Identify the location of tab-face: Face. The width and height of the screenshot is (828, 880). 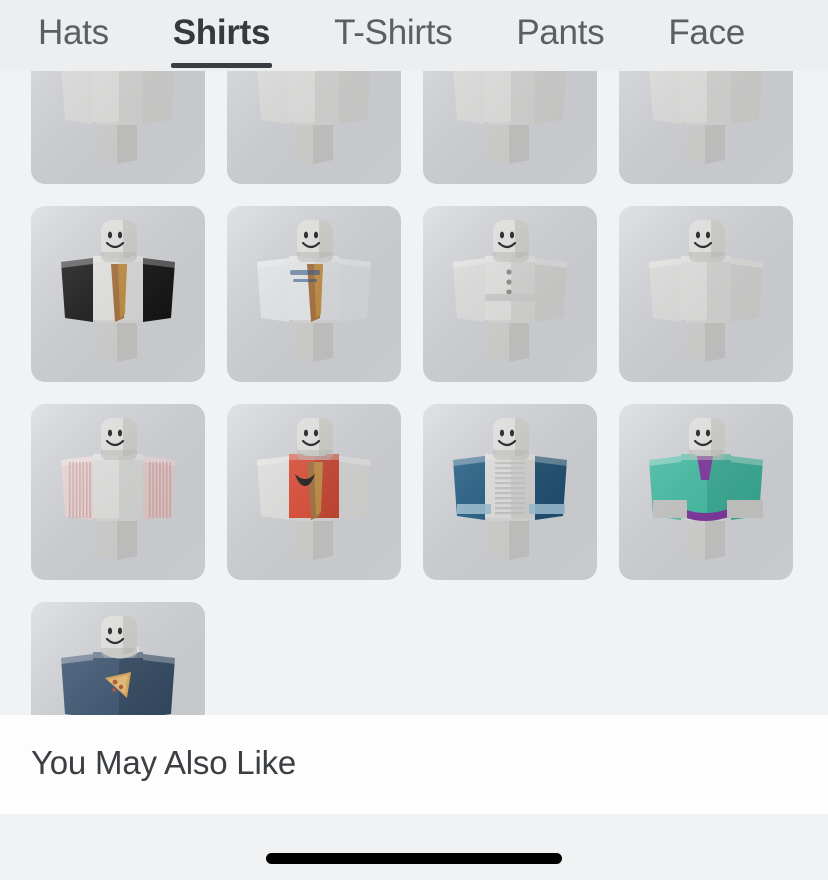
(706, 35).